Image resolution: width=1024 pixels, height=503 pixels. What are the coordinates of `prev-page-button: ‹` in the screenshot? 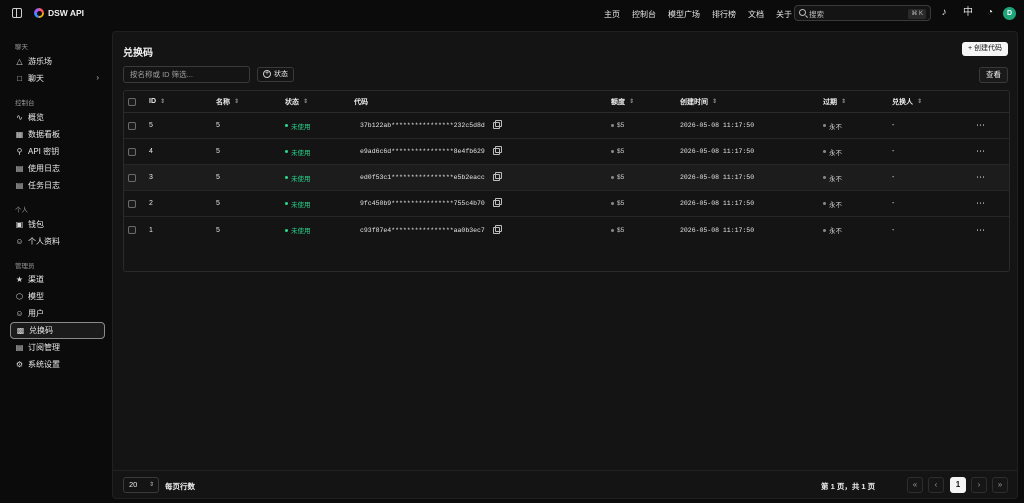 It's located at (936, 485).